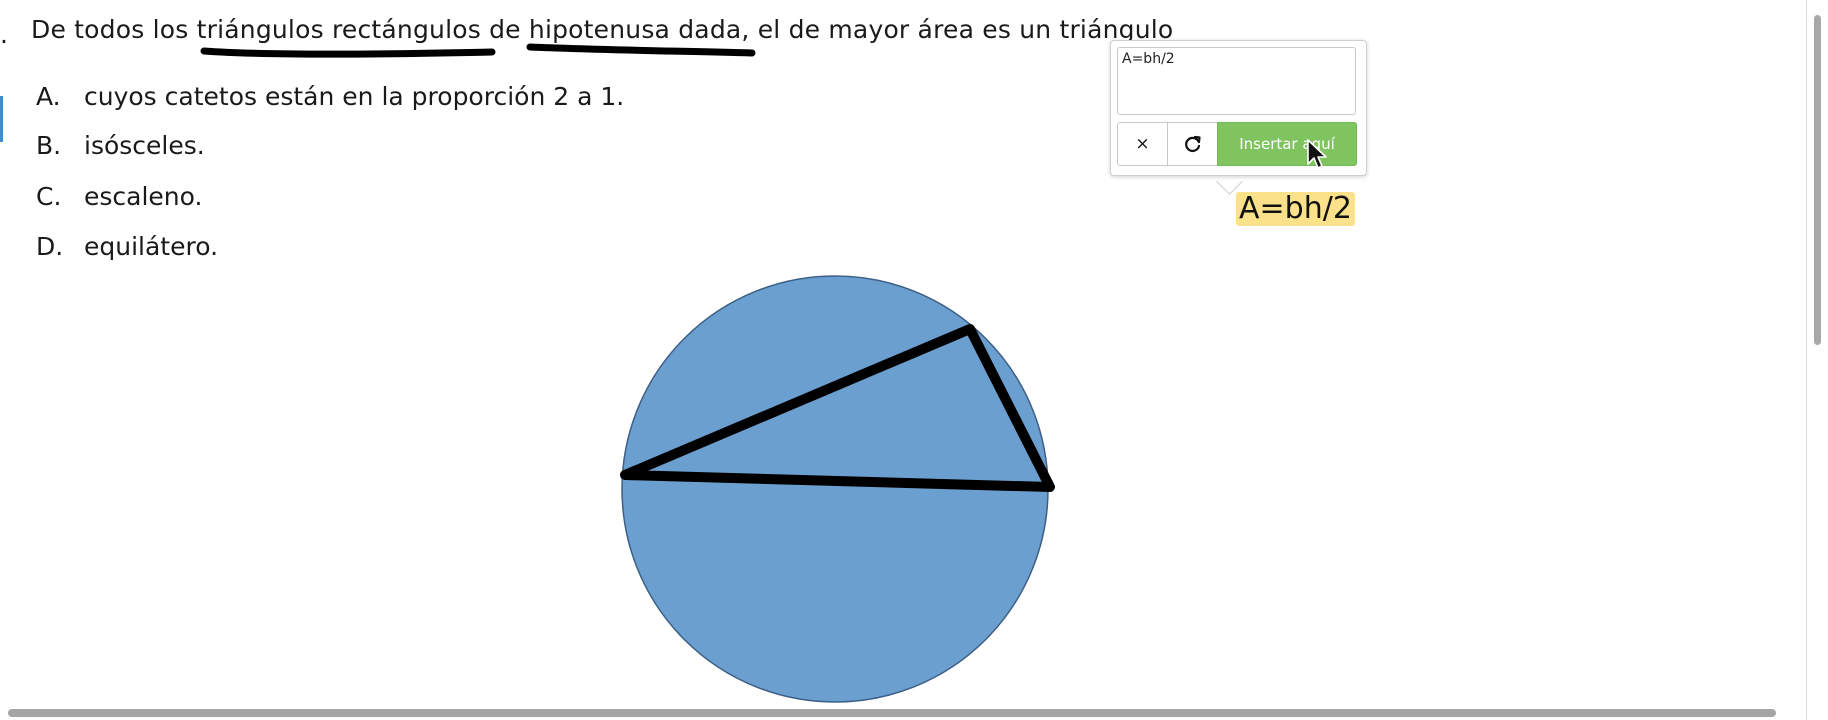 This screenshot has width=1828, height=720. I want to click on option-letter: D., so click(50, 246).